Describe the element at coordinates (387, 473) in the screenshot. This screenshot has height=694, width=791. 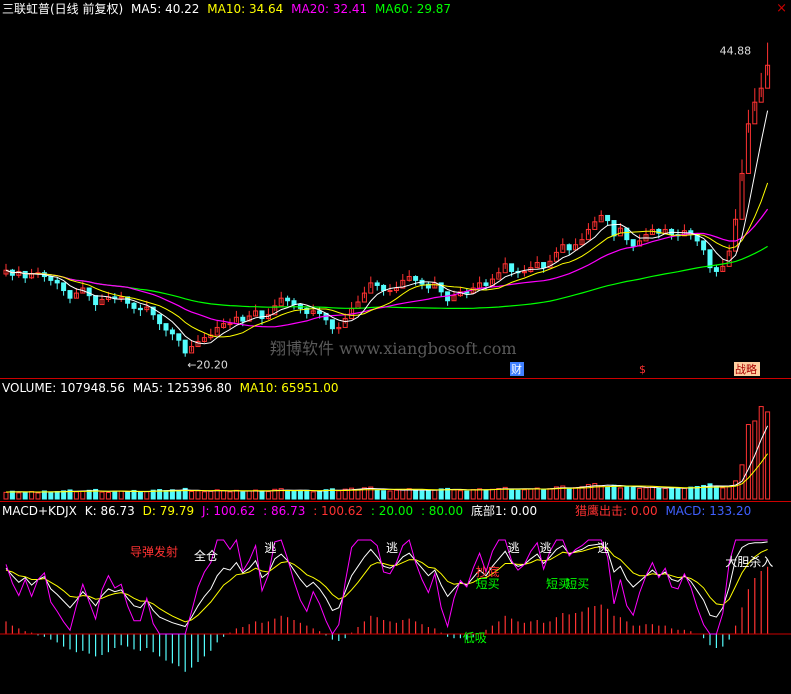
I see `volume-ma10-line` at that location.